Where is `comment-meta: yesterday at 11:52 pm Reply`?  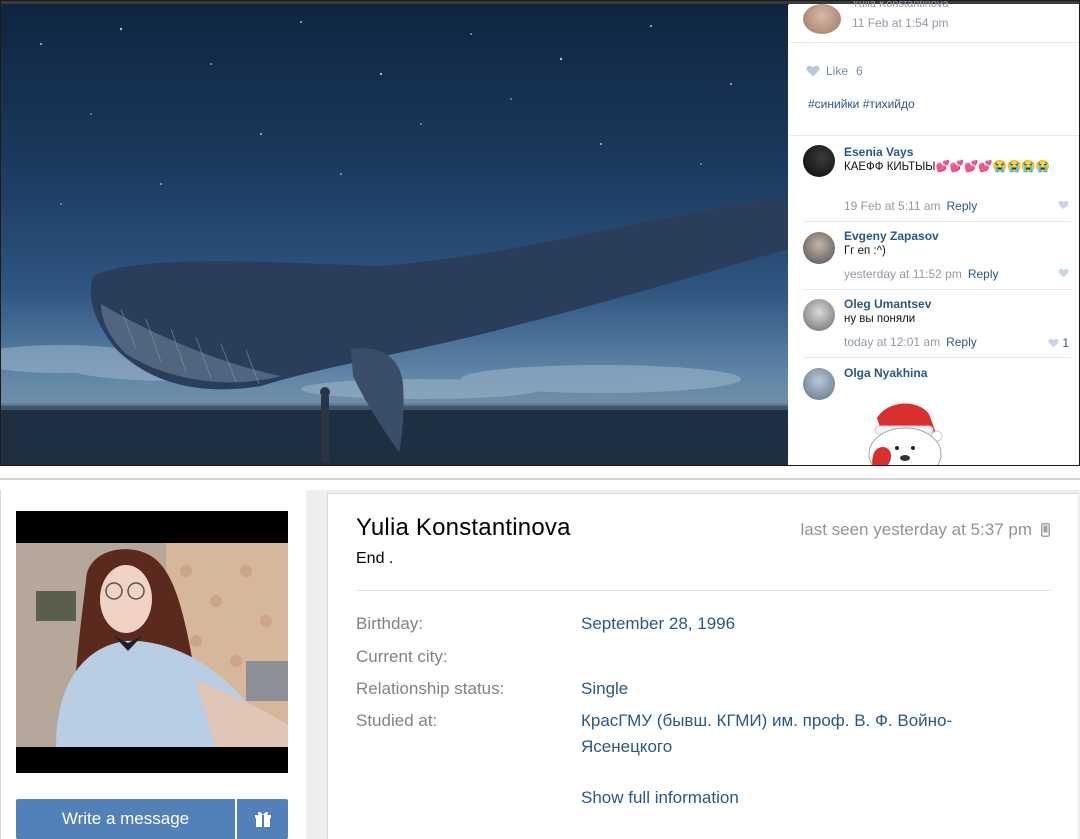 comment-meta: yesterday at 11:52 pm Reply is located at coordinates (921, 274).